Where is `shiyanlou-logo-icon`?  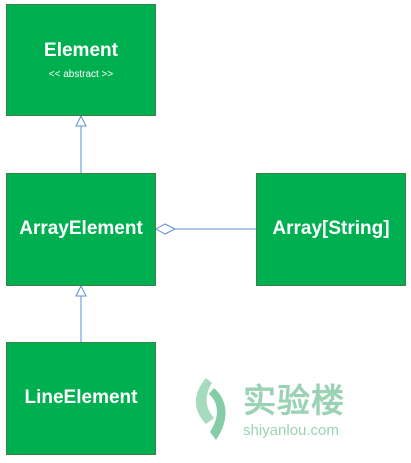 shiyanlou-logo-icon is located at coordinates (210, 409).